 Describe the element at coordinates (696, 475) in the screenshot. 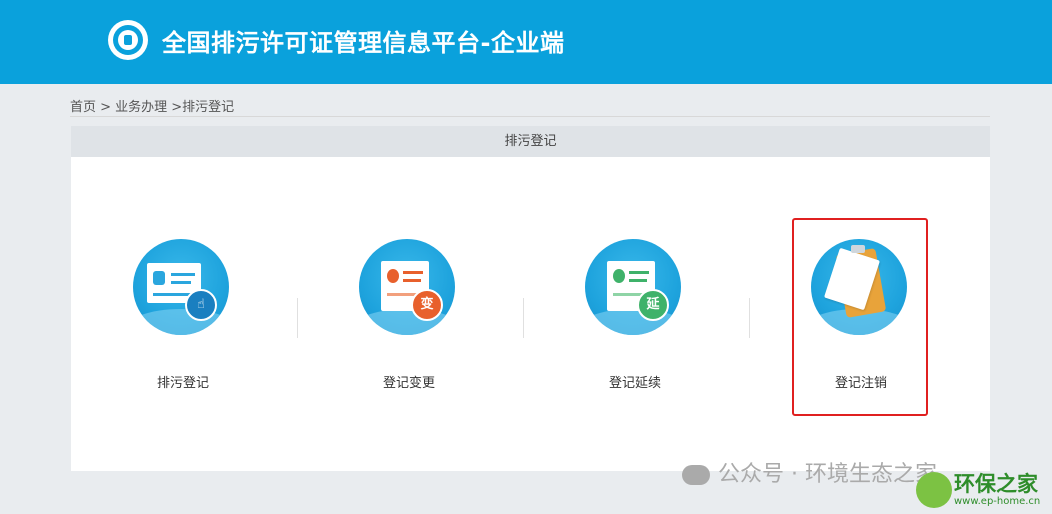

I see `wechat-icon` at that location.